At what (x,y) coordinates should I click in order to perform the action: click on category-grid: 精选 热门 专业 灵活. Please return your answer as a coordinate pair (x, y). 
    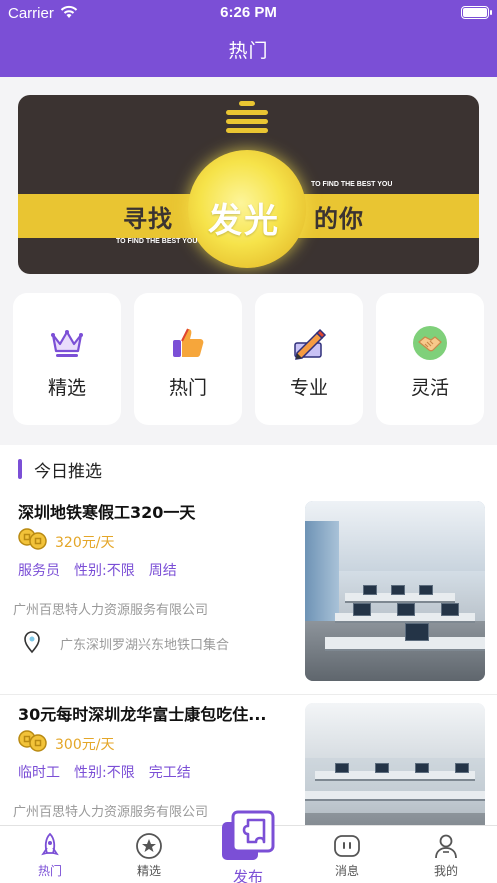
    Looking at the image, I should click on (249, 359).